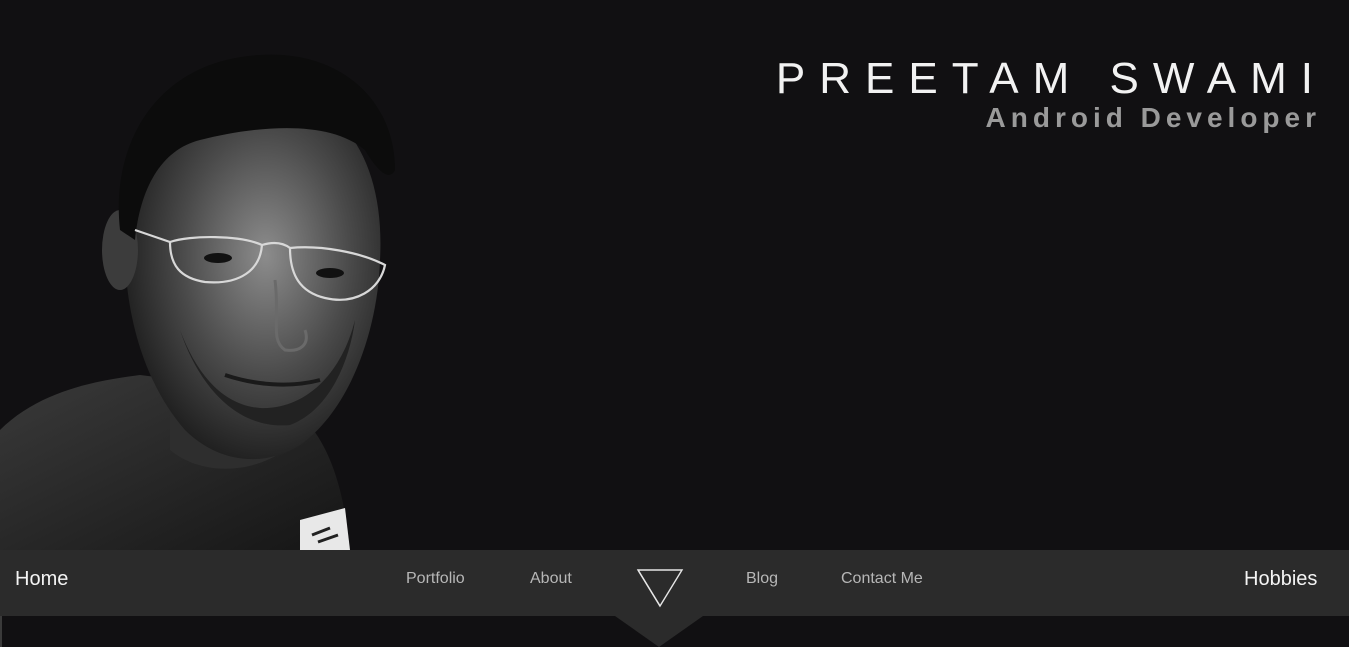 The width and height of the screenshot is (1349, 647). Describe the element at coordinates (762, 583) in the screenshot. I see `nav-blog-link: Blog` at that location.